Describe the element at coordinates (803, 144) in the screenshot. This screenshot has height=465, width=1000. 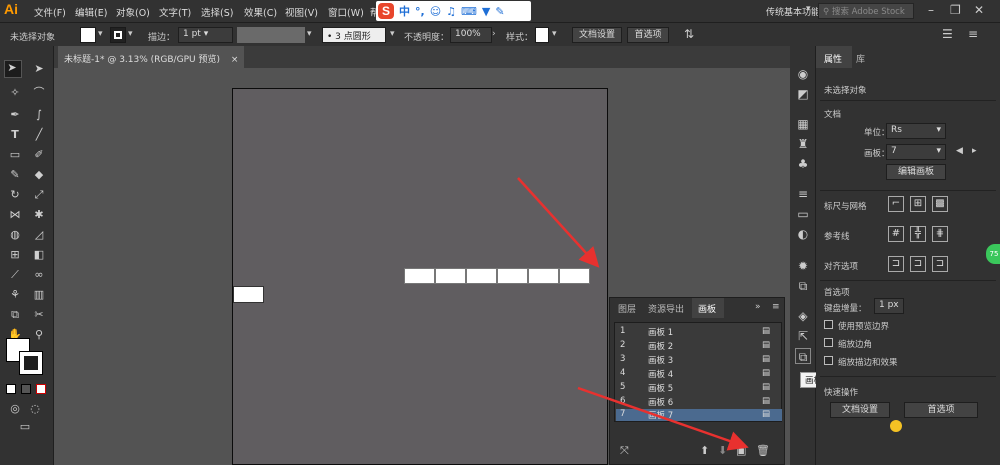
I see `brushes-icon: ♜` at that location.